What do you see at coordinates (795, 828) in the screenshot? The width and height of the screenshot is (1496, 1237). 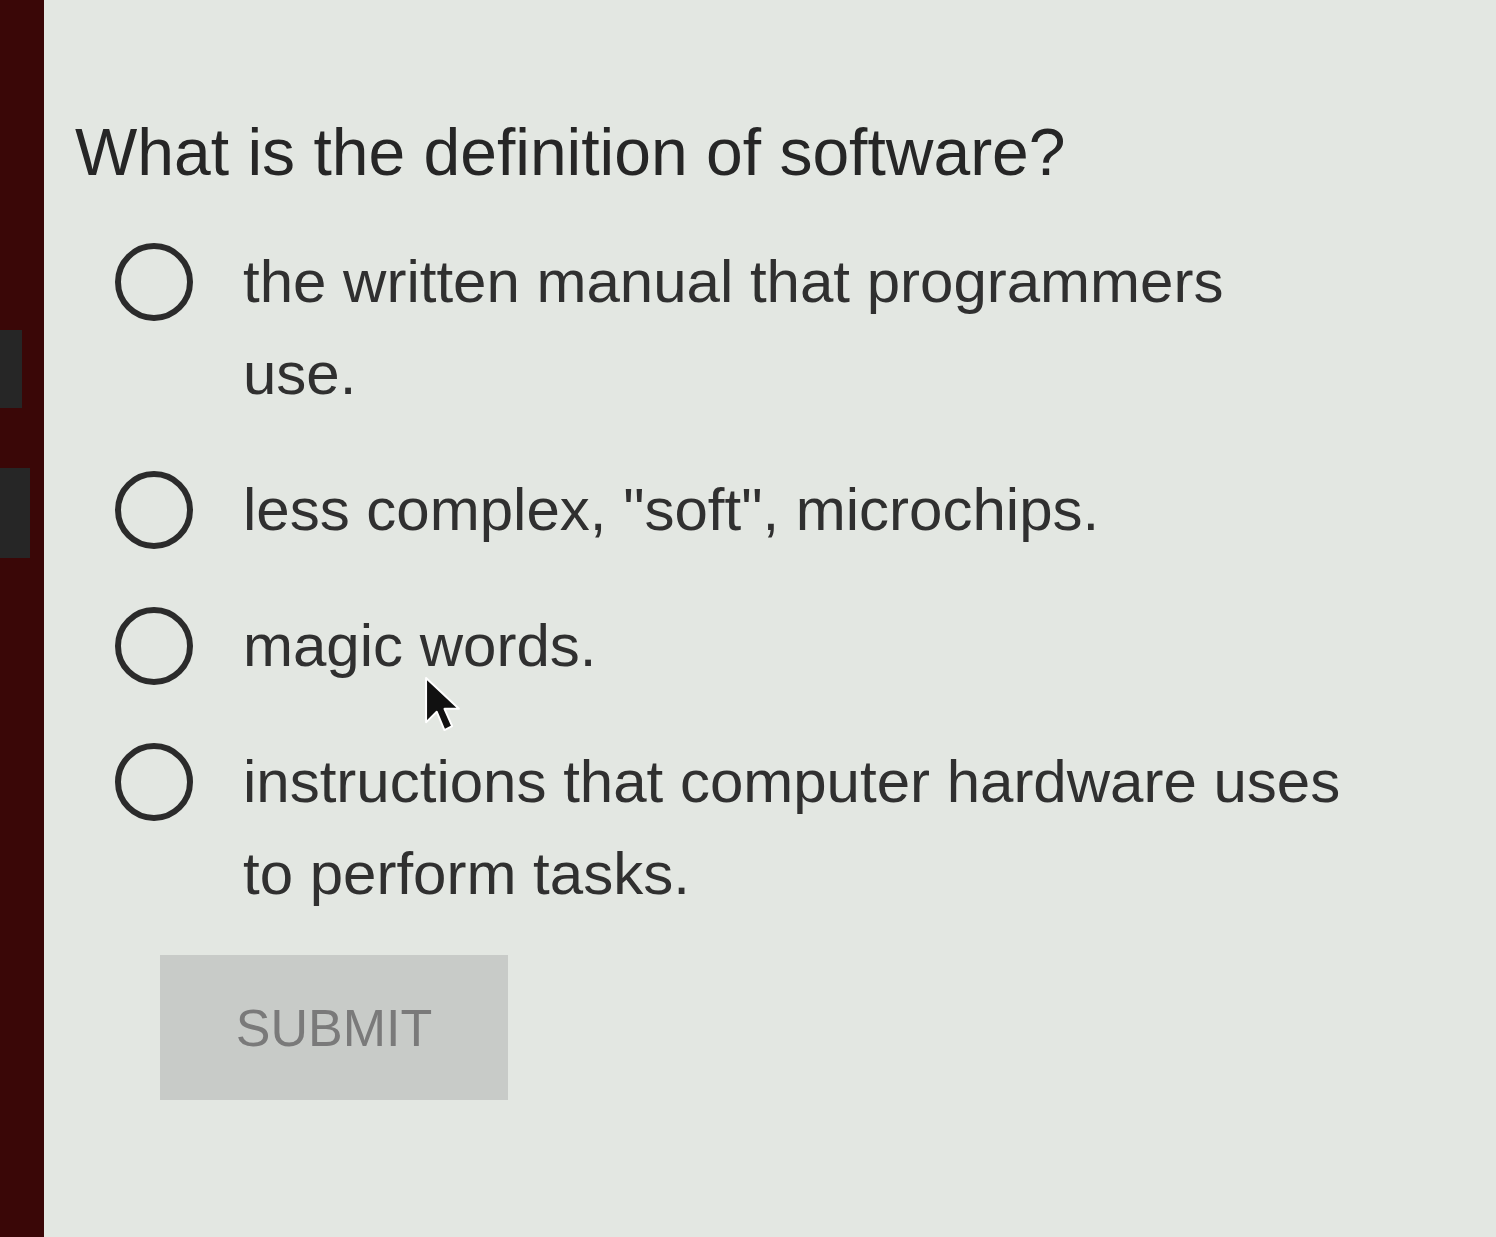 I see `option-label: instructions that computer hardware uses to perform tasks.` at bounding box center [795, 828].